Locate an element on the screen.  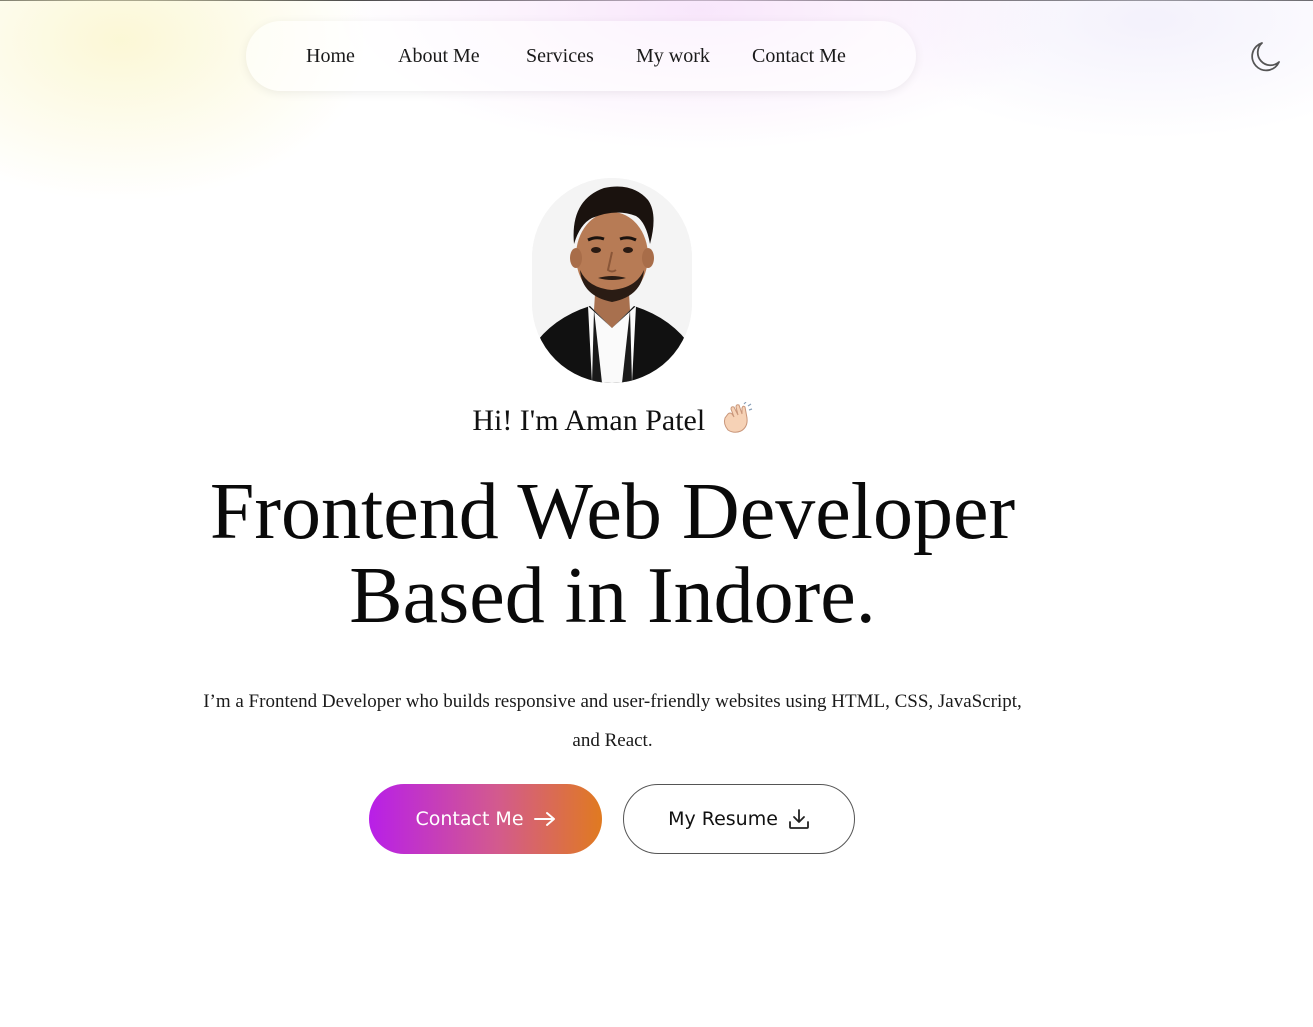
waving-hand-icon is located at coordinates (737, 417).